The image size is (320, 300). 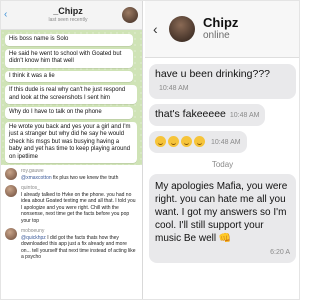 What do you see at coordinates (69, 40) in the screenshot?
I see `message-bubble: His boss name is Solo` at bounding box center [69, 40].